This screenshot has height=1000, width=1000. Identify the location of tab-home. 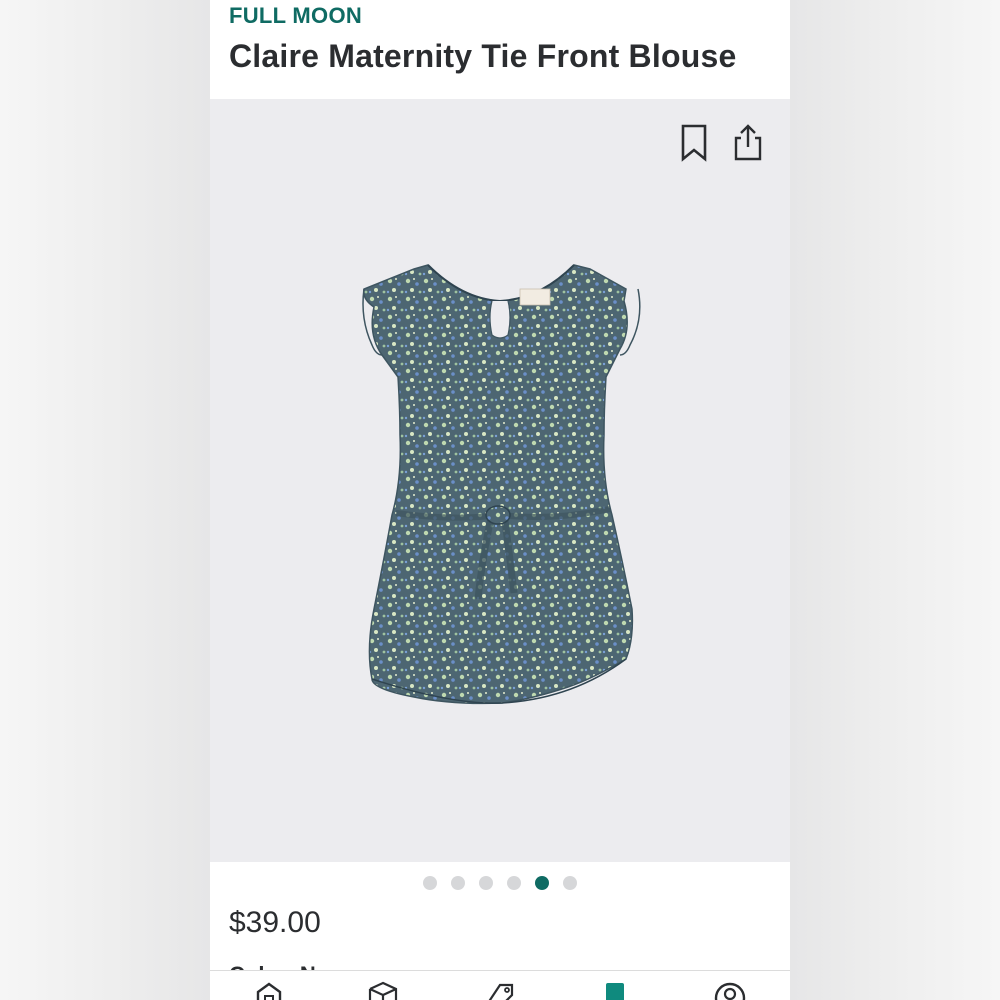
(269, 990).